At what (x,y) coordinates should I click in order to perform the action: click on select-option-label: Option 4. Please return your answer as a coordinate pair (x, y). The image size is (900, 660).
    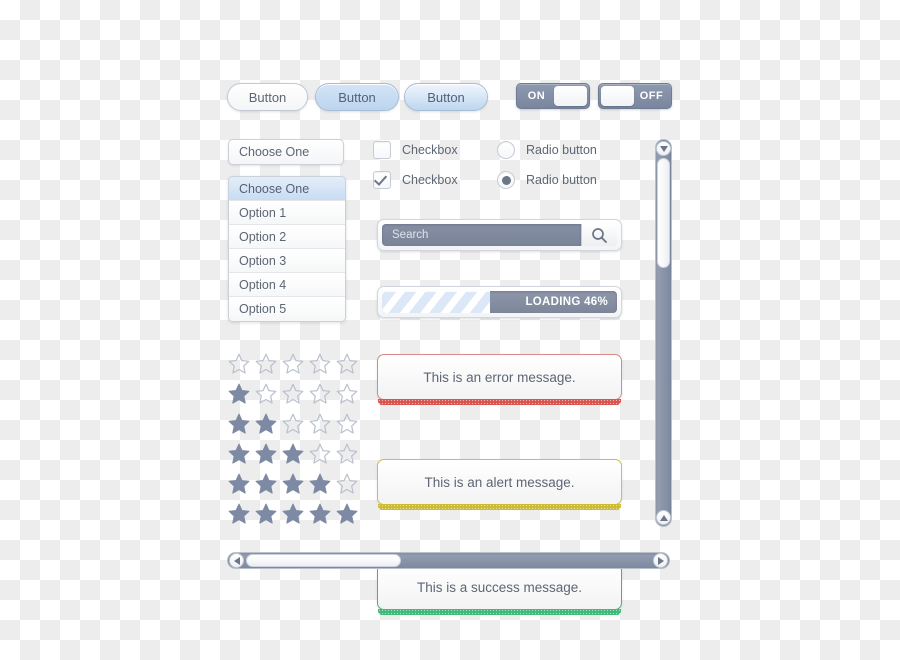
    Looking at the image, I should click on (263, 284).